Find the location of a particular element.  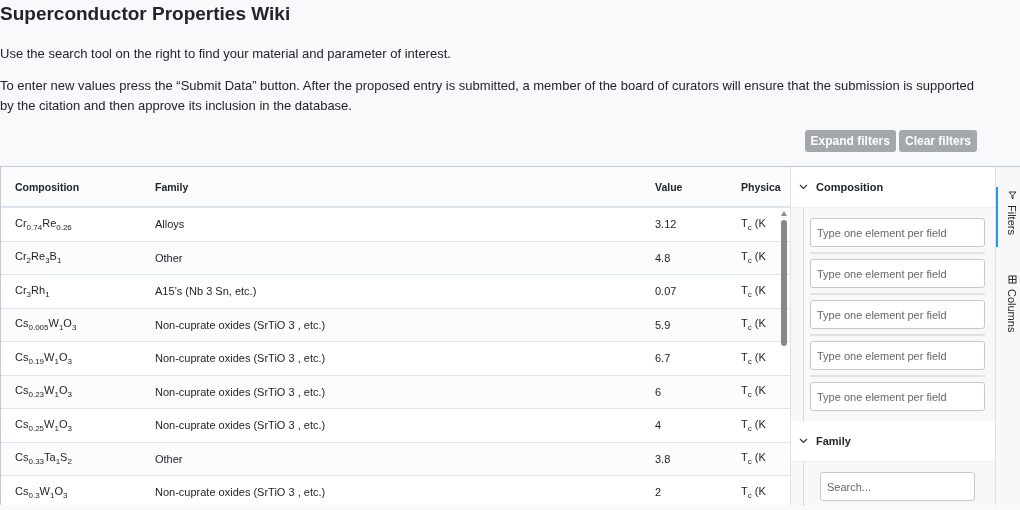

table-cell-text: Cs$_{0.19}$W$_{1}$O$_{3}$ is located at coordinates (44, 358).